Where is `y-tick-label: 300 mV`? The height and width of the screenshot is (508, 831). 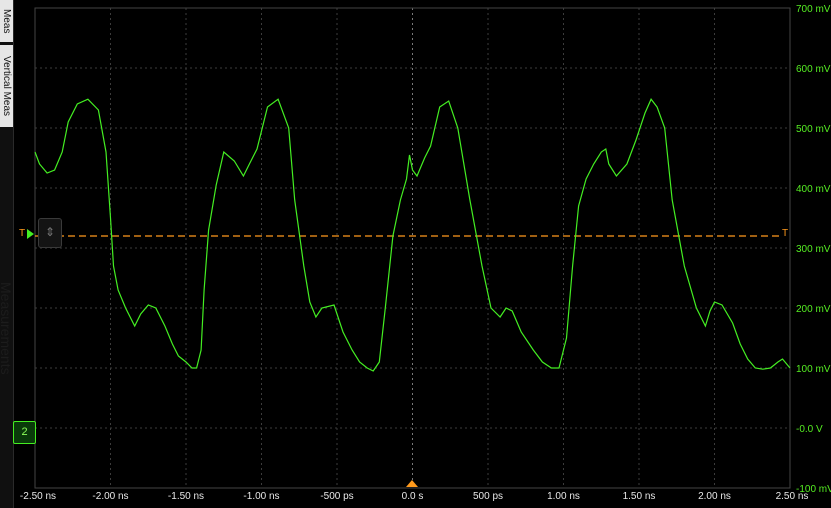 y-tick-label: 300 mV is located at coordinates (813, 249).